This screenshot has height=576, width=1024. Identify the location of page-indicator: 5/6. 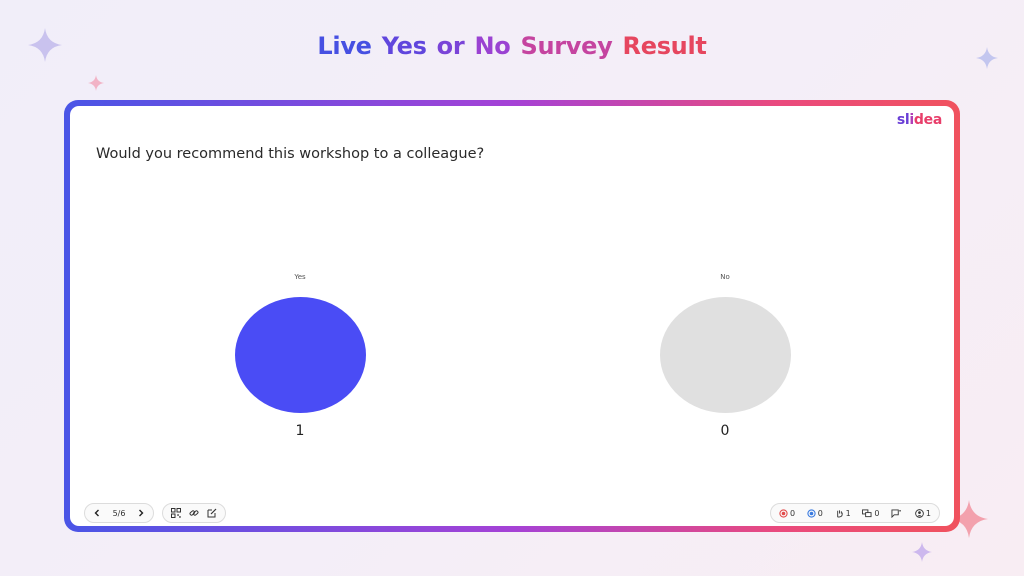
(119, 513).